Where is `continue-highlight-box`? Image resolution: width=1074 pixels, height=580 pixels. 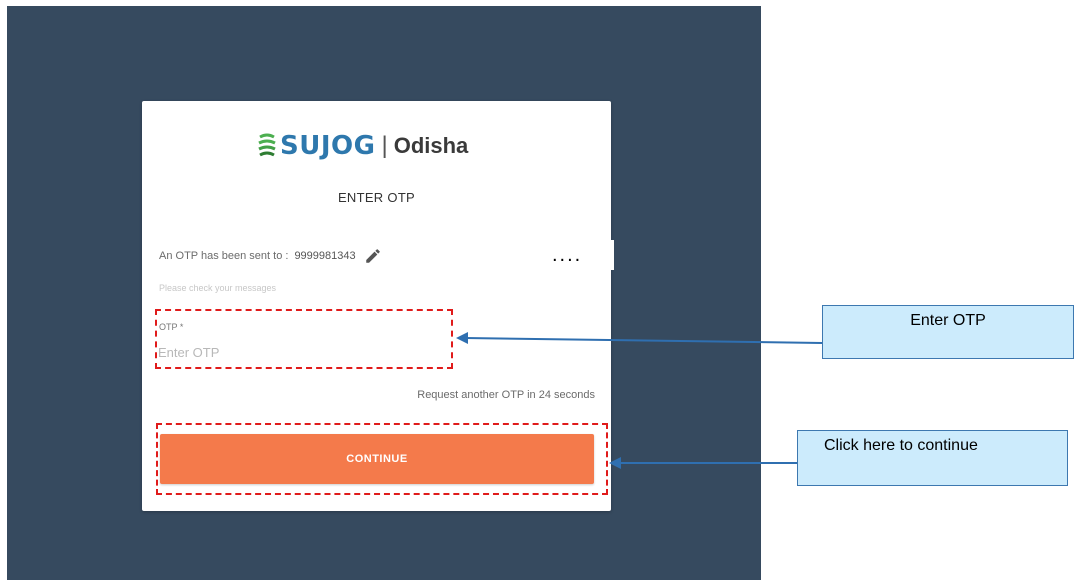 continue-highlight-box is located at coordinates (382, 459).